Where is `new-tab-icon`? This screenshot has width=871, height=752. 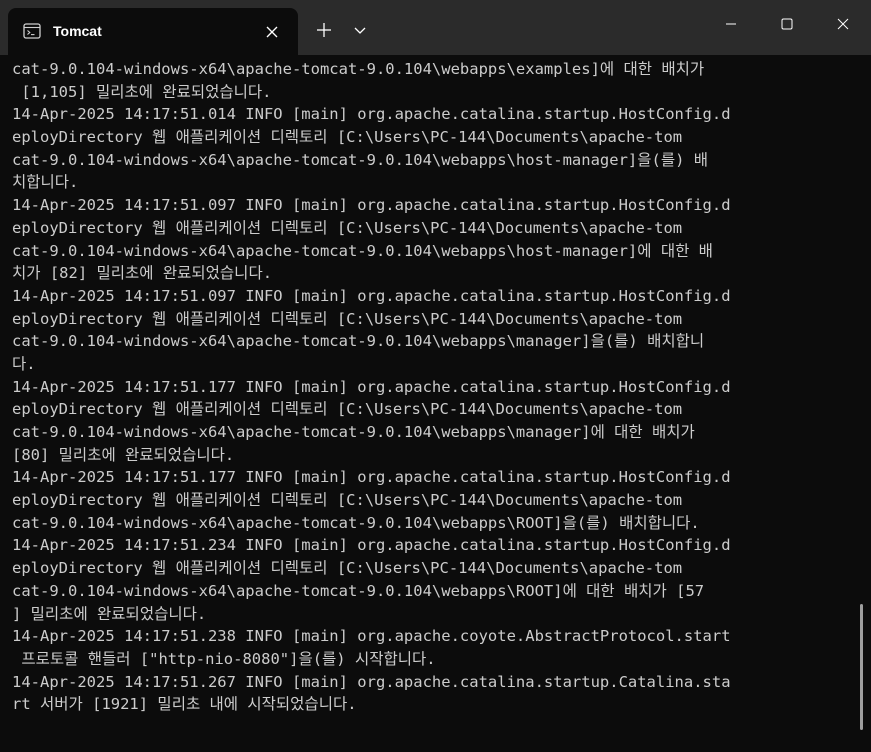 new-tab-icon is located at coordinates (324, 30).